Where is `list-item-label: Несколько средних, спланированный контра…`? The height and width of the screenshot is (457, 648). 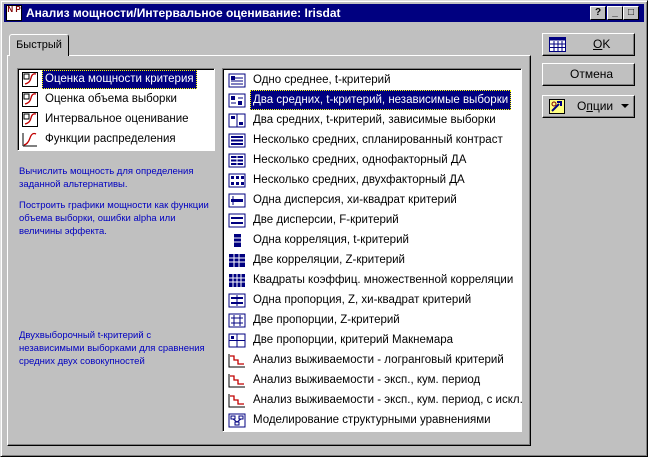 list-item-label: Несколько средних, спланированный контра… is located at coordinates (378, 140).